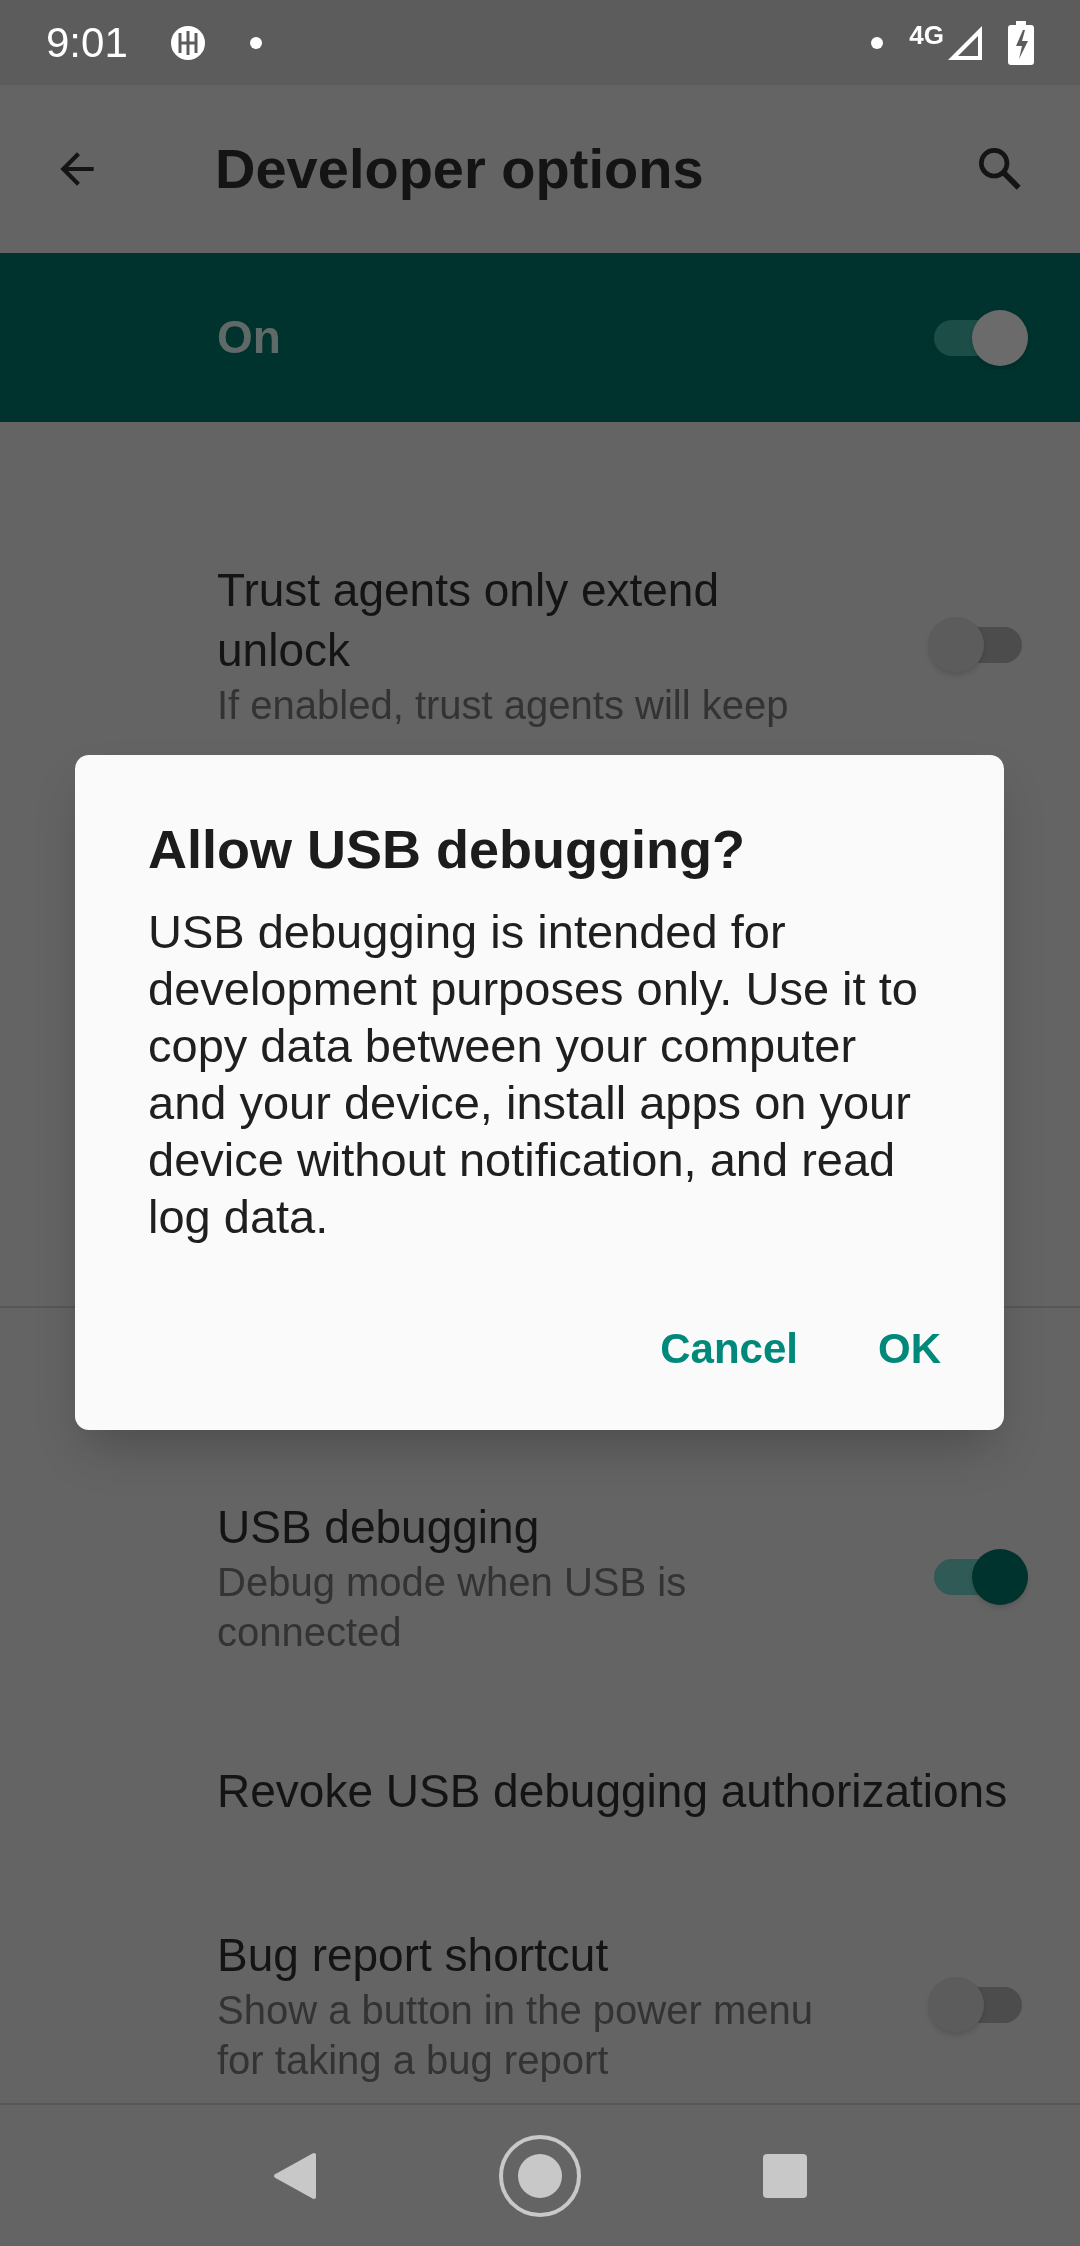  What do you see at coordinates (533, 1074) in the screenshot?
I see `dialog-message: USB debugging is intended for development purposes only. Use it to copy data between your computer and your device, install apps on your device without notification, and read log data.` at bounding box center [533, 1074].